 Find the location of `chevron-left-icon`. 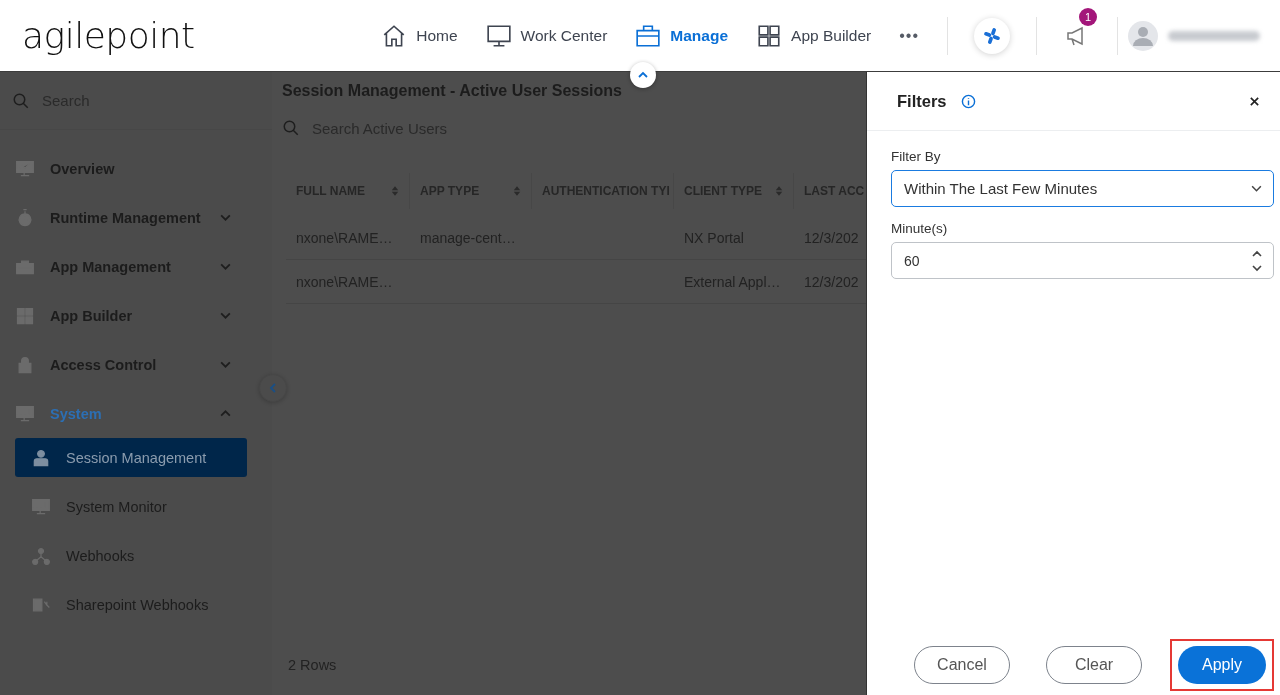

chevron-left-icon is located at coordinates (273, 388).